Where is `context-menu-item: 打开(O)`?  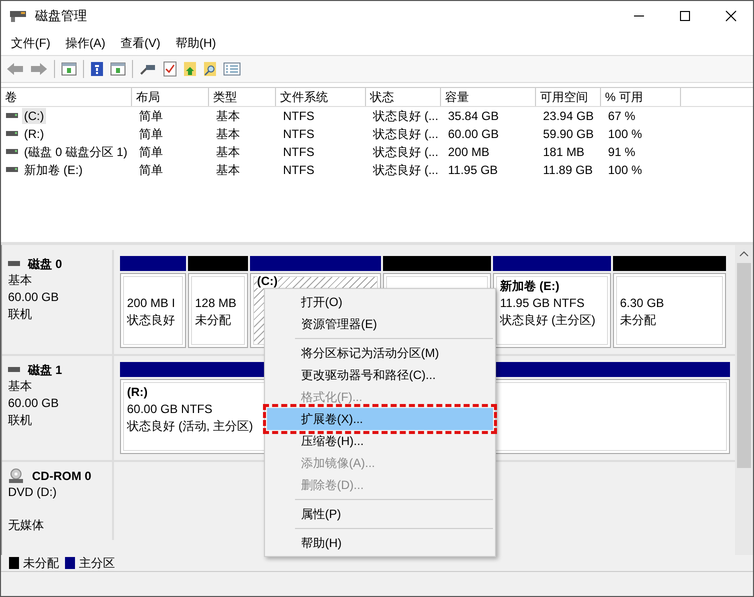
context-menu-item: 打开(O) is located at coordinates (380, 302).